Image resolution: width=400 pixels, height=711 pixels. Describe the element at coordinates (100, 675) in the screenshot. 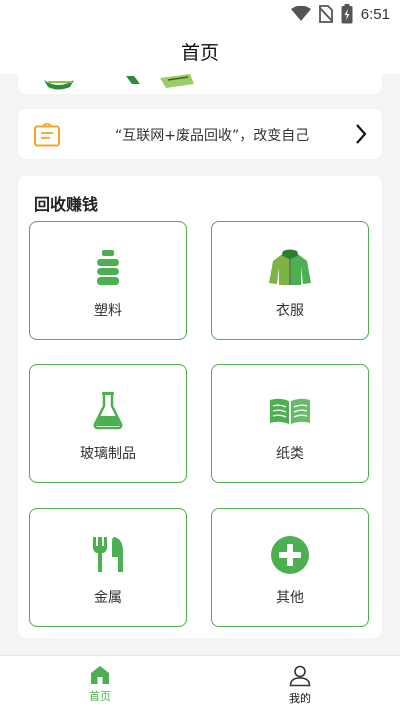

I see `home-icon` at that location.